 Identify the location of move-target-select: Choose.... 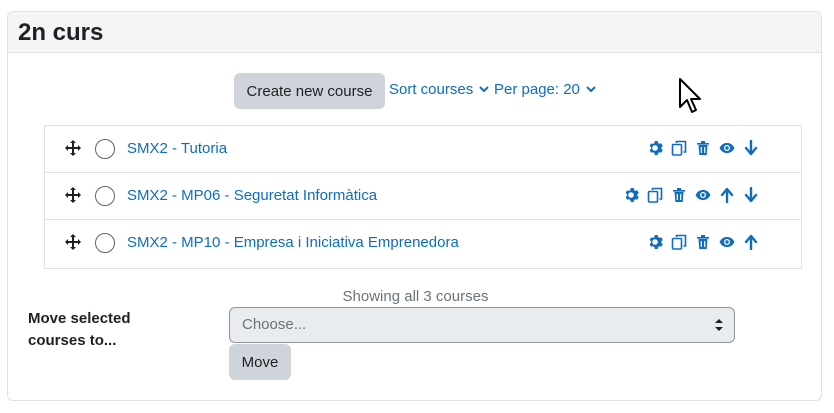
(482, 325).